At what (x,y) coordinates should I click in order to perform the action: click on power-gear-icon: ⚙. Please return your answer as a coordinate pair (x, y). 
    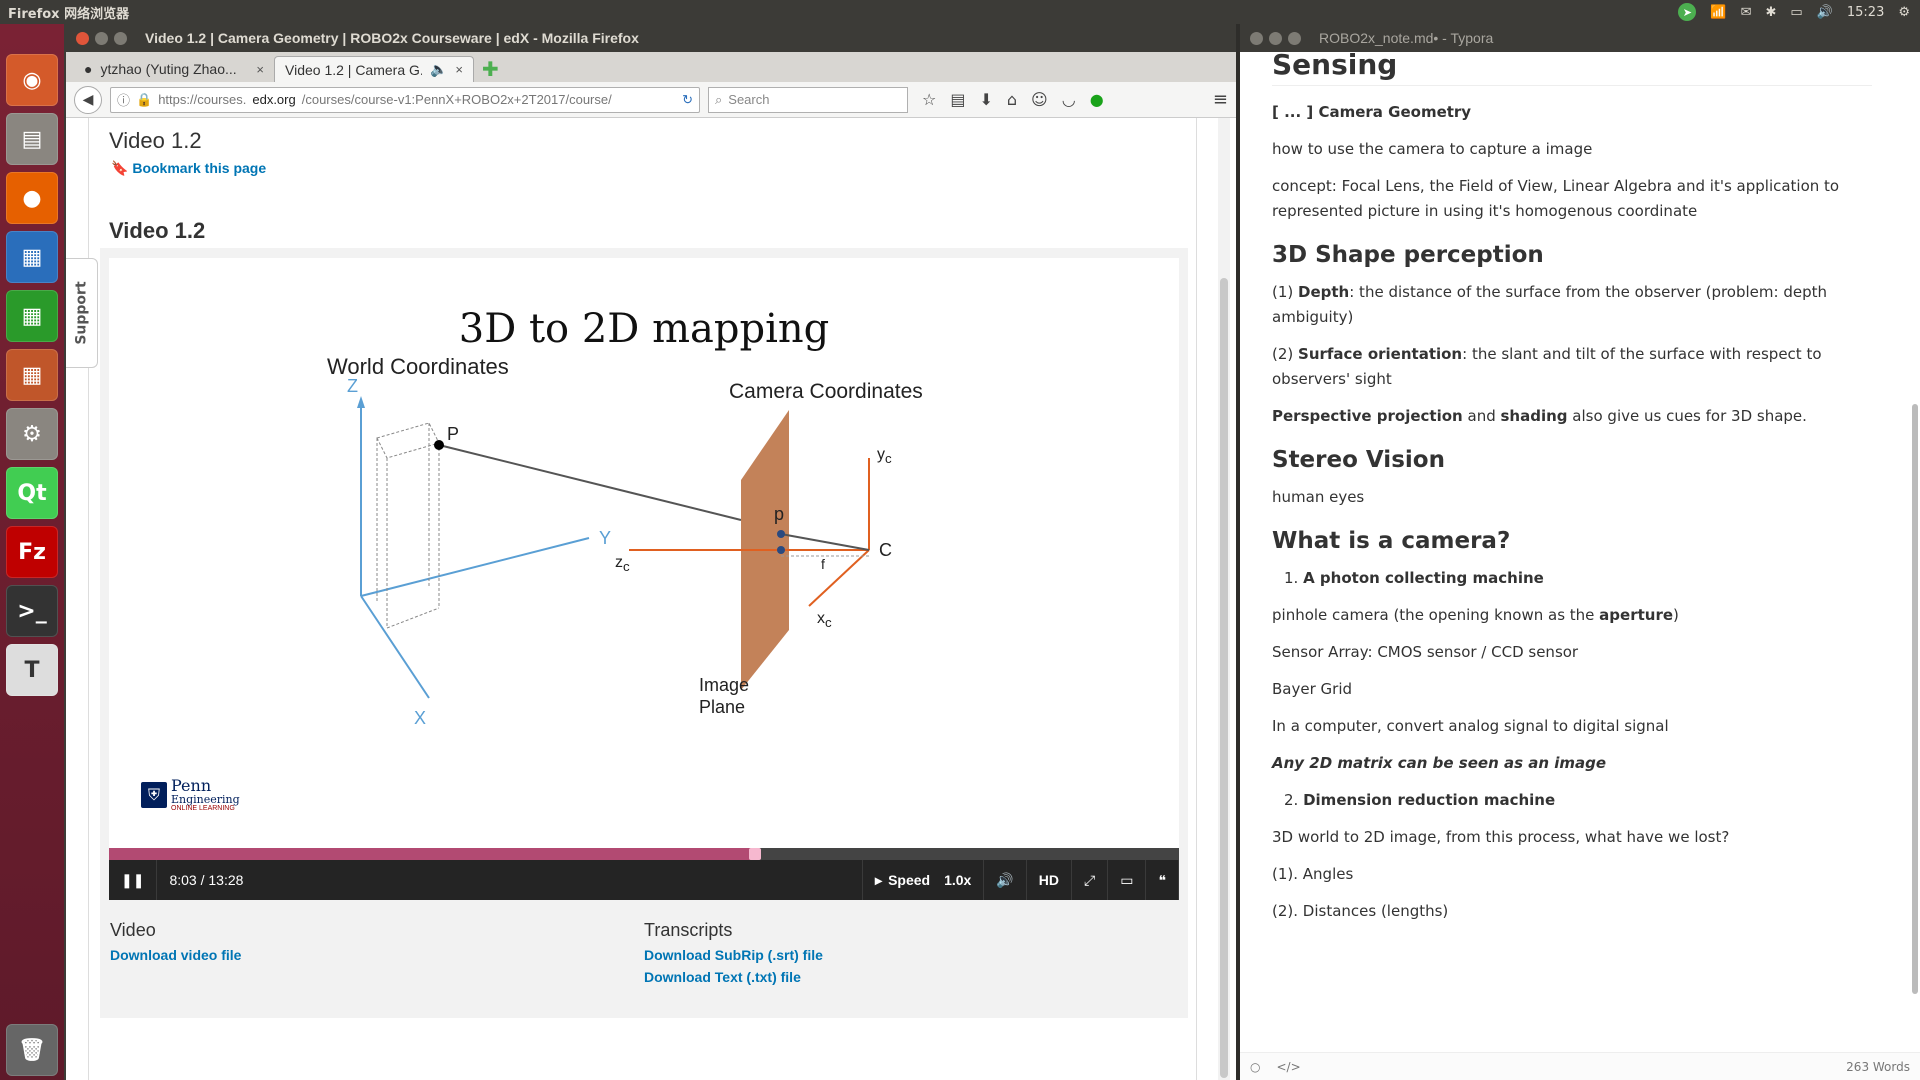
    Looking at the image, I should click on (1904, 12).